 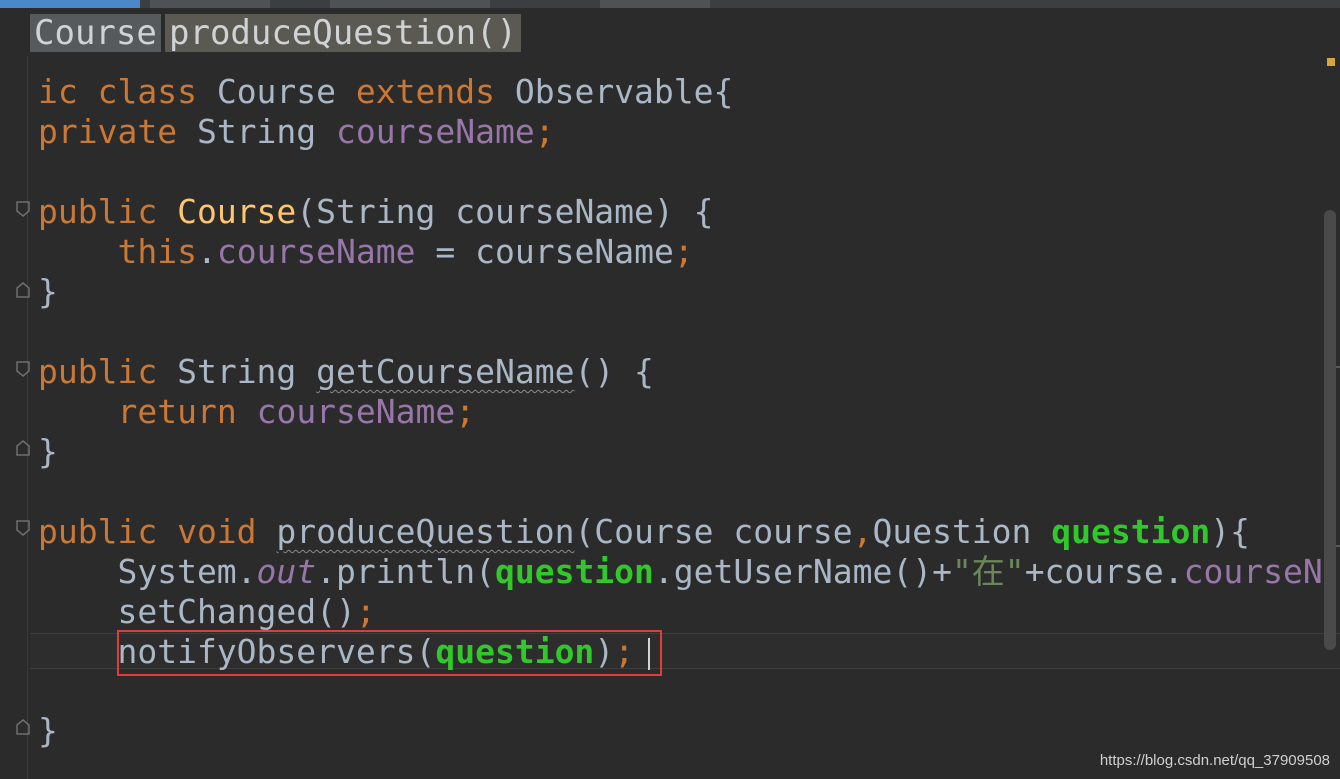 What do you see at coordinates (70, 4) in the screenshot?
I see `active-tab-indicator` at bounding box center [70, 4].